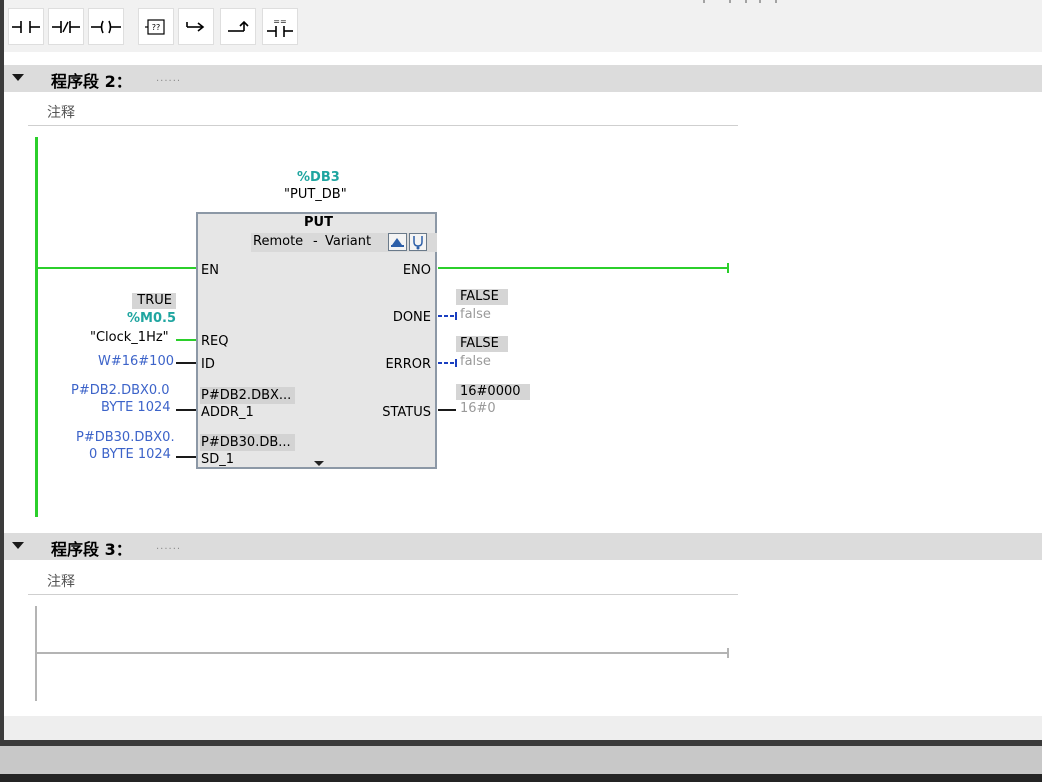  I want to click on network-3-empty-rung, so click(382, 653).